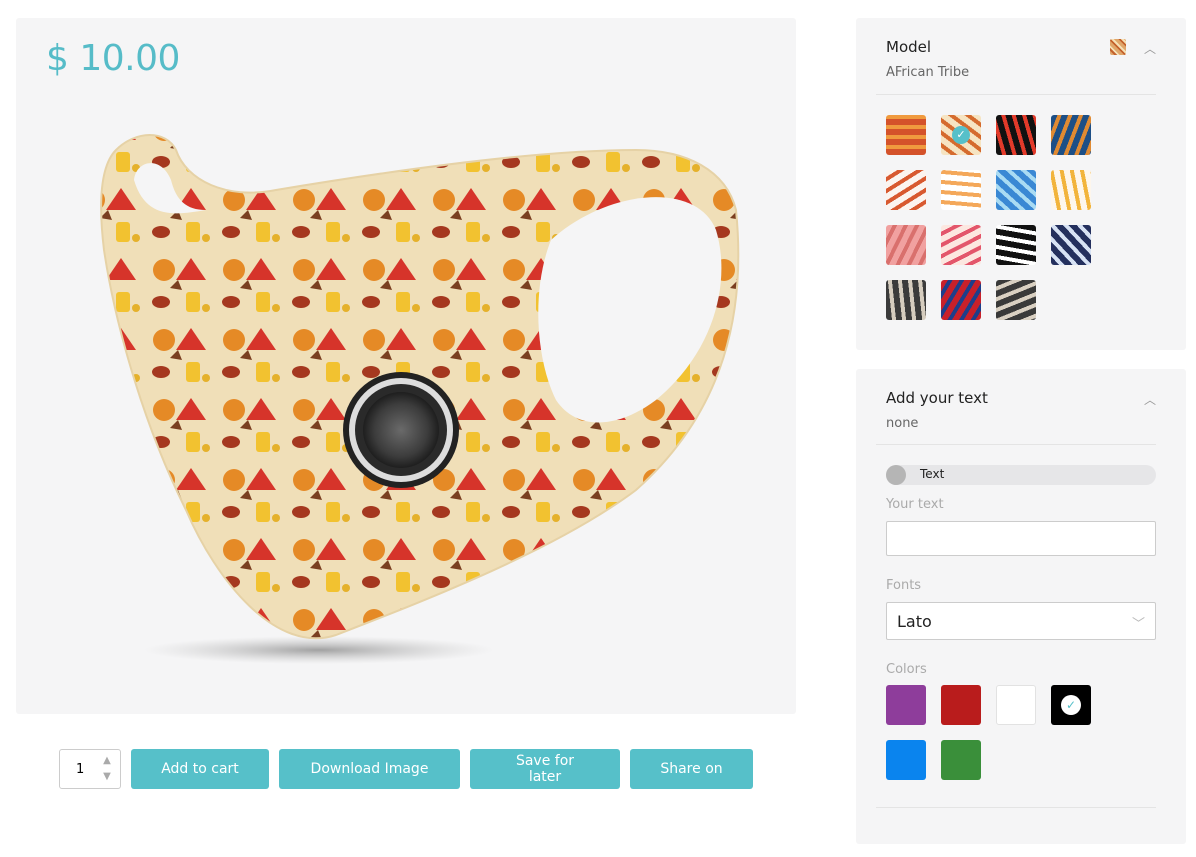 Image resolution: width=1196 pixels, height=857 pixels. I want to click on pattern-swatch-orange-spiral, so click(906, 135).